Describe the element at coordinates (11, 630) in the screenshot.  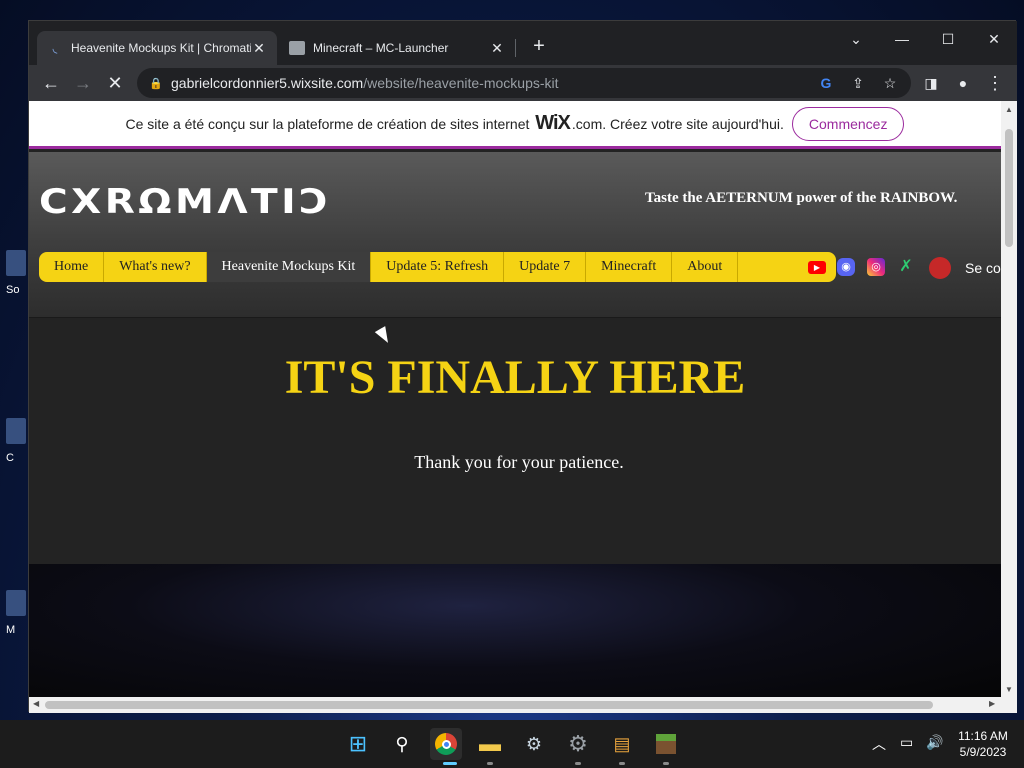
I see `shortcut-label: M` at that location.